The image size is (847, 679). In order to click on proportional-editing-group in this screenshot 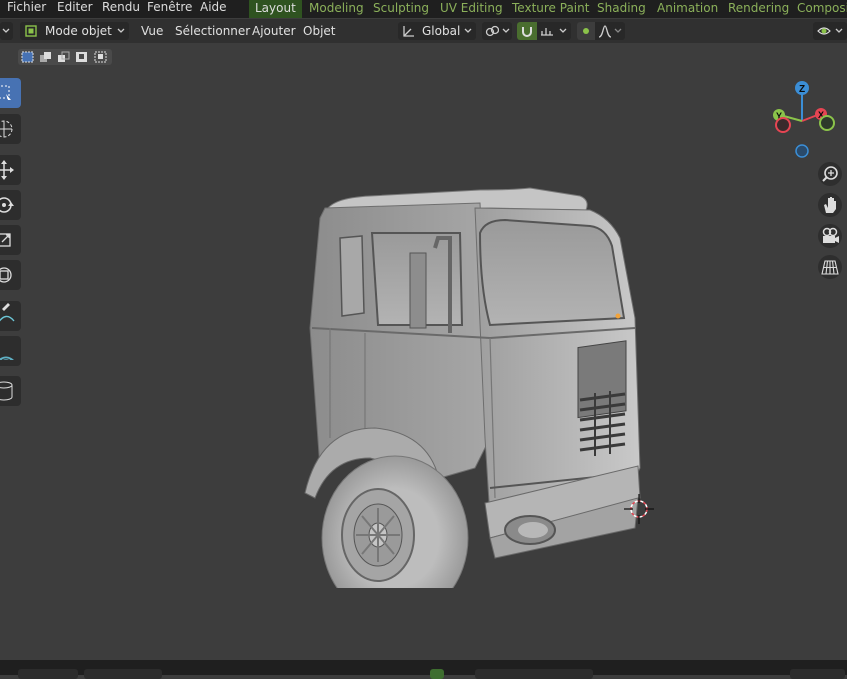, I will do `click(601, 31)`.